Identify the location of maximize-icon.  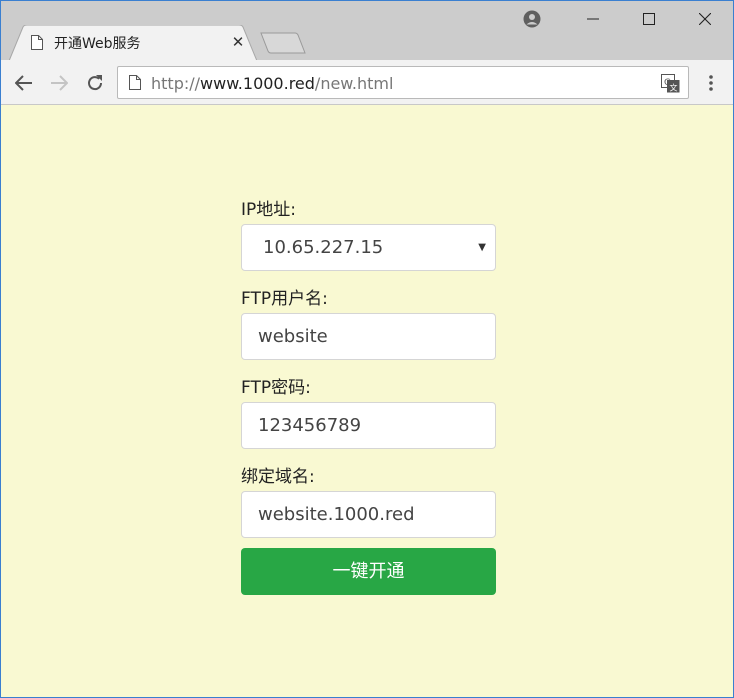
(649, 19).